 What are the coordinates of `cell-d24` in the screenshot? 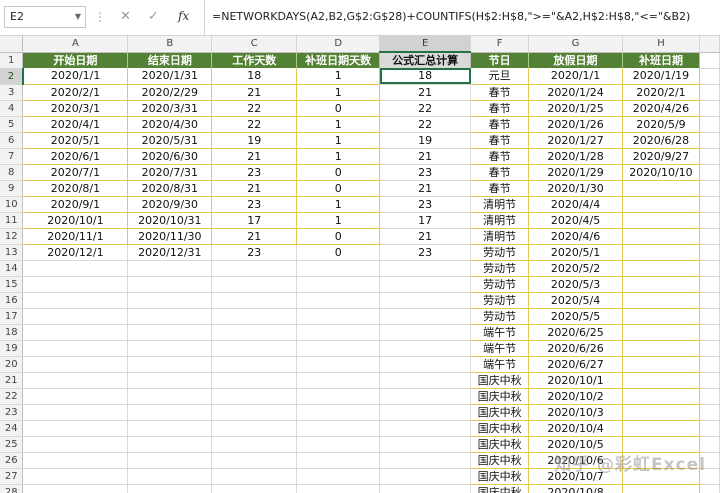 It's located at (338, 428).